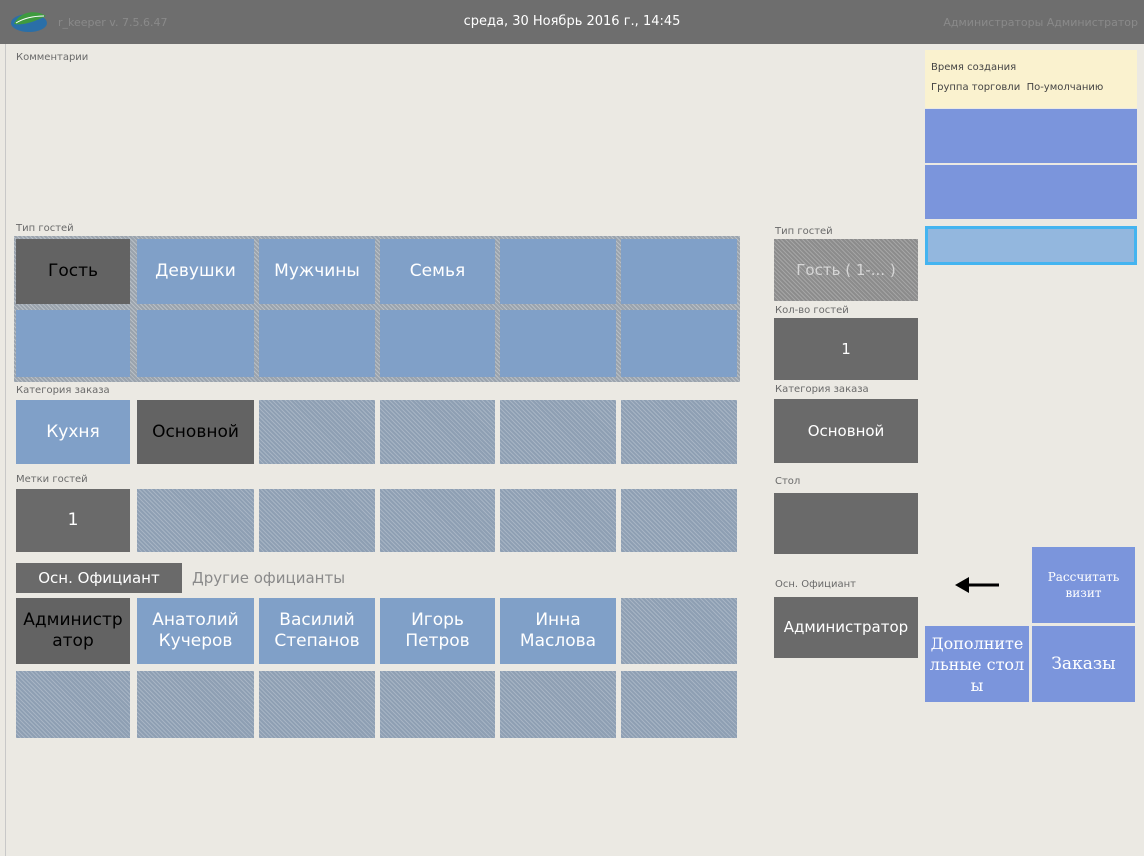  Describe the element at coordinates (974, 67) in the screenshot. I see `created-time-label: Время создания` at that location.